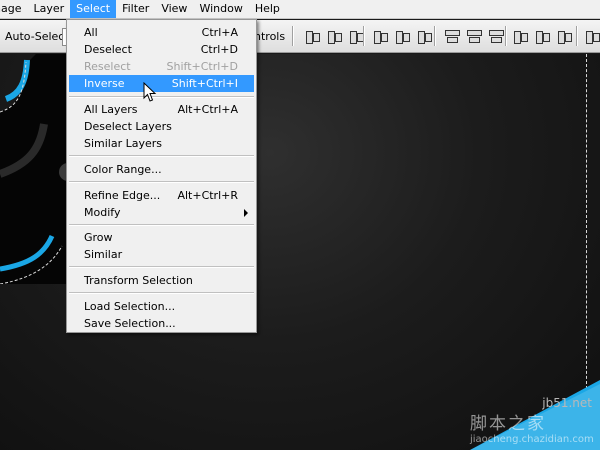  Describe the element at coordinates (150, 92) in the screenshot. I see `mouse-pointer-icon` at that location.